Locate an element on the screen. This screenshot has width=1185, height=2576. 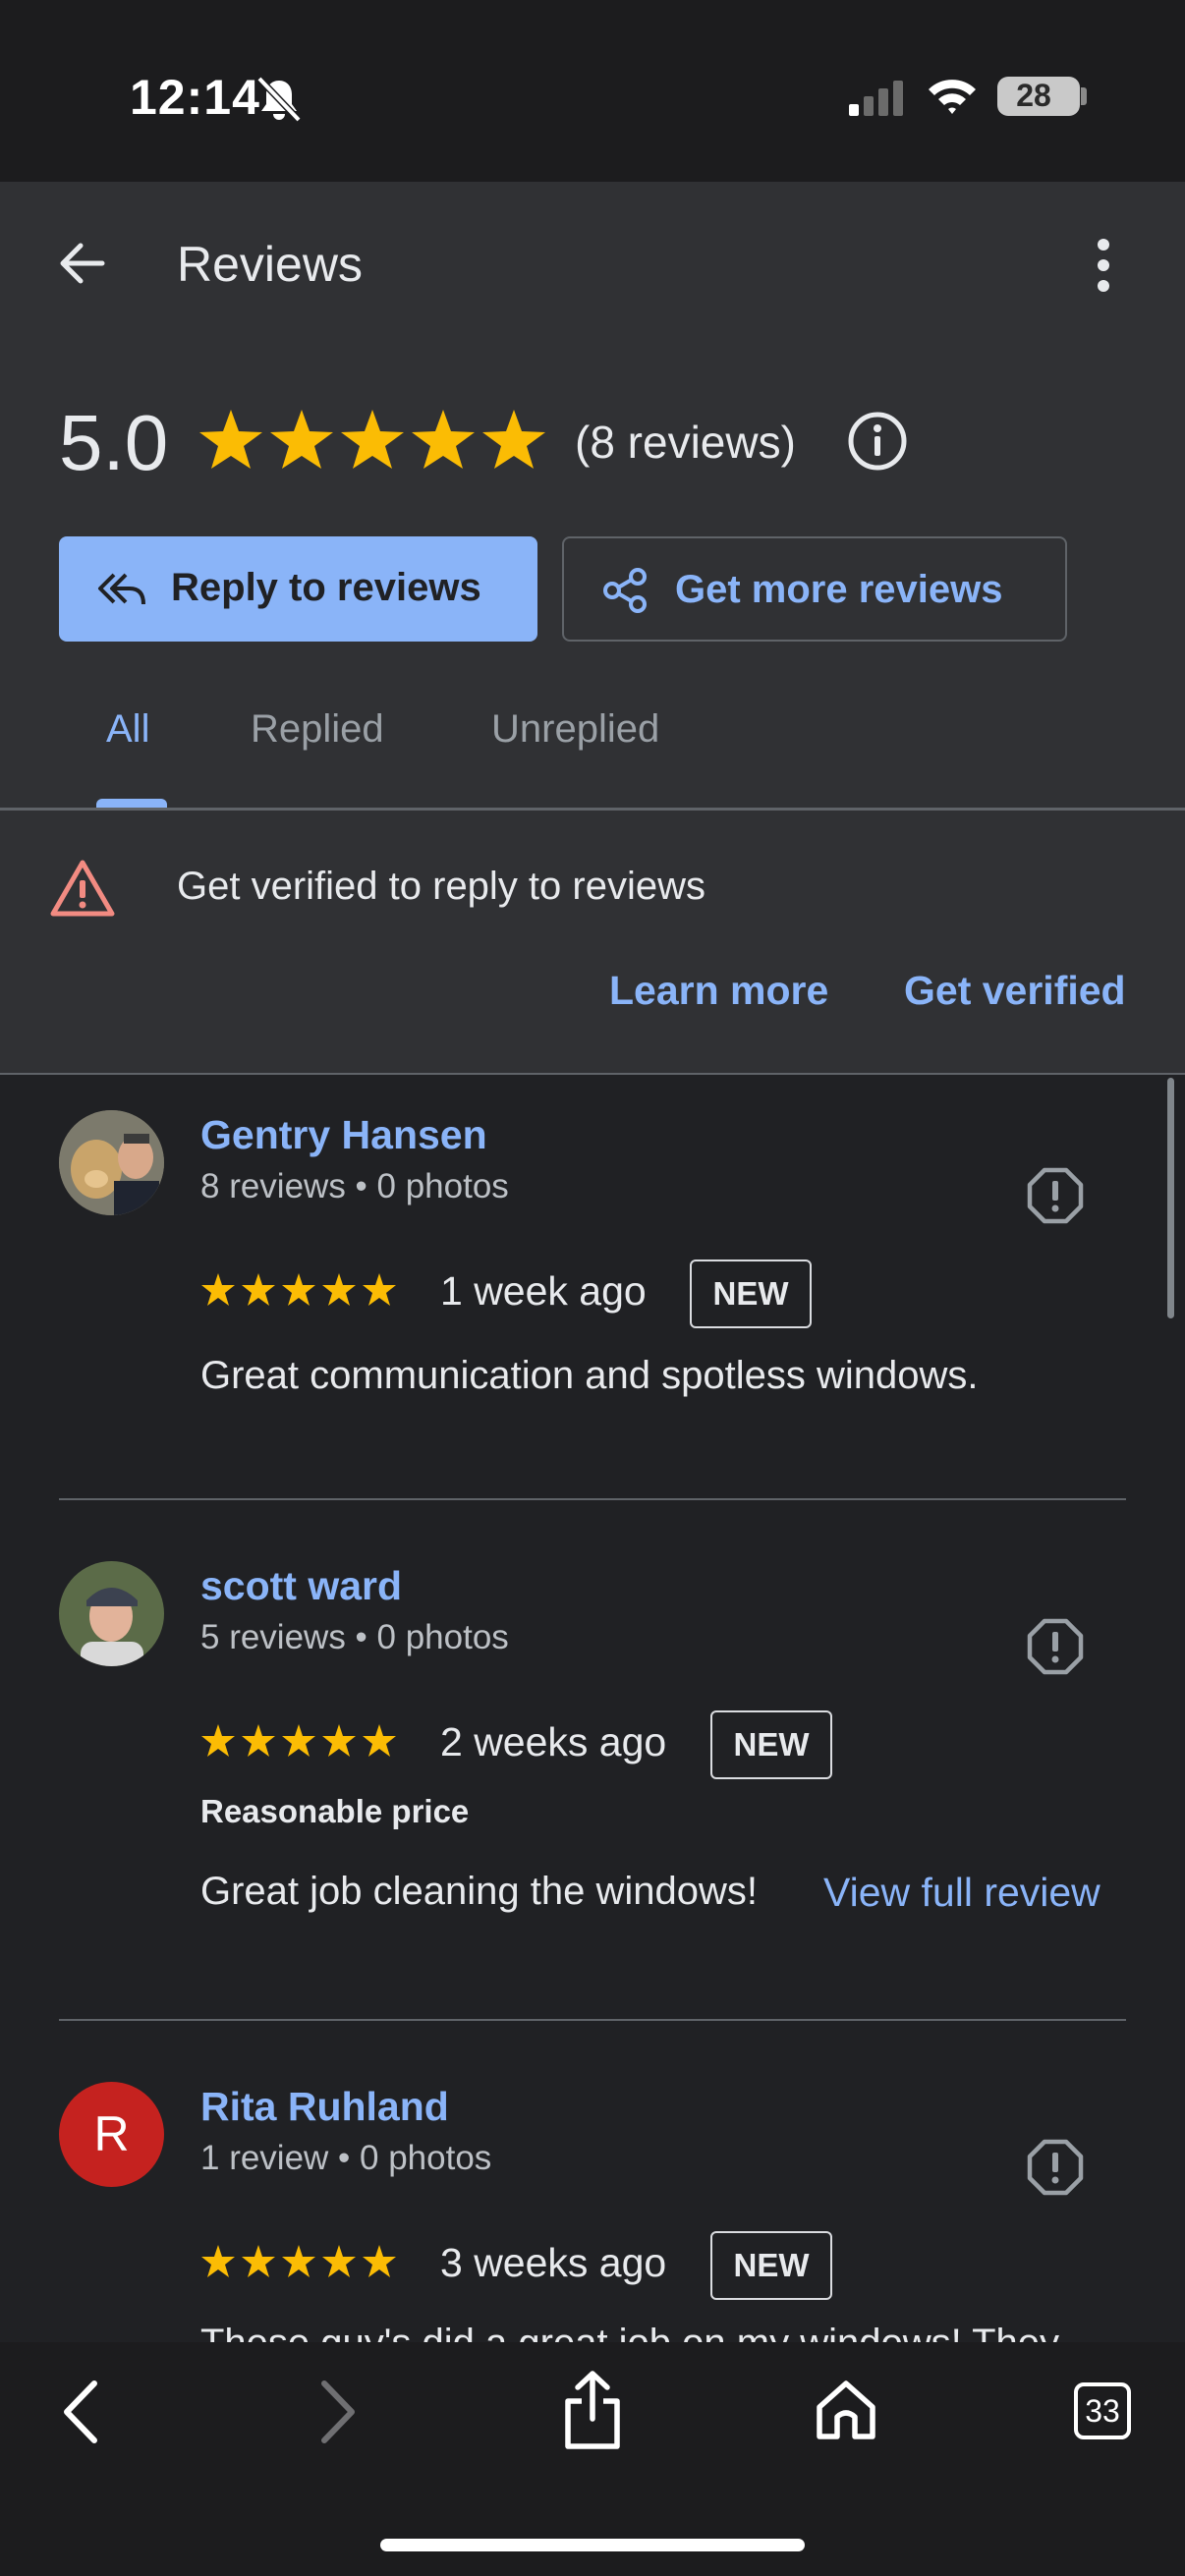
scrollbar is located at coordinates (1170, 1198).